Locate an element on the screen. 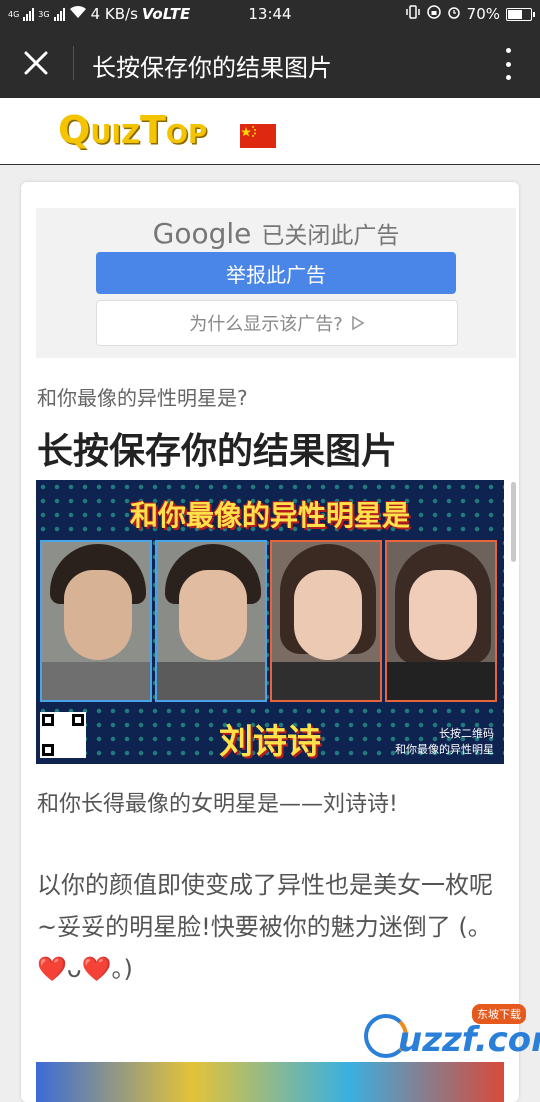 This screenshot has height=1102, width=540. ad-closed-panel: Google 已关闭此广告 举报此广告 为什么显示该广告? is located at coordinates (276, 283).